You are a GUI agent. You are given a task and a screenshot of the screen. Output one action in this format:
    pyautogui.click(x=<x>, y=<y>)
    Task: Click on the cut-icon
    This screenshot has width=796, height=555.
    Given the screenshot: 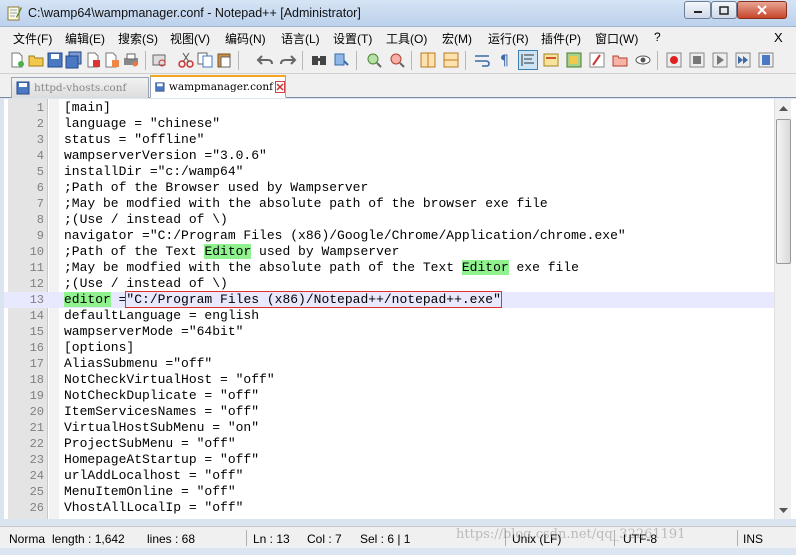 What is the action you would take?
    pyautogui.click(x=186, y=60)
    